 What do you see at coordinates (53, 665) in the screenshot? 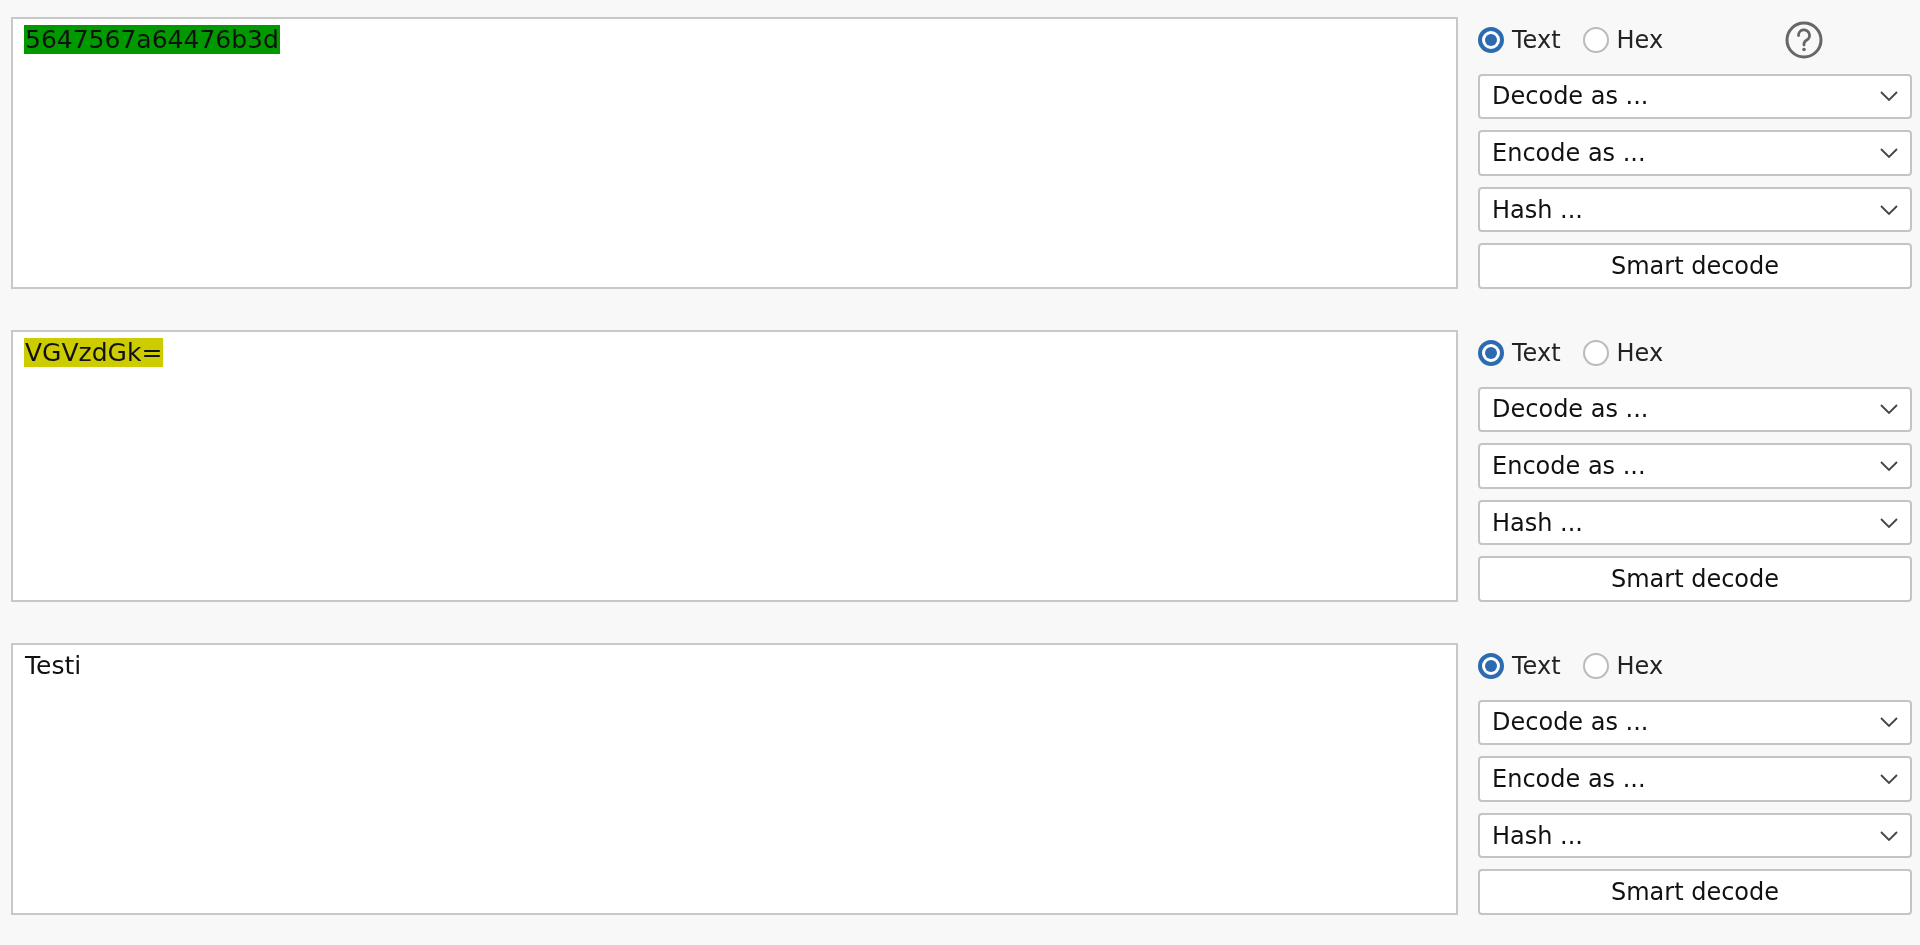
I see `text-value: Testi` at bounding box center [53, 665].